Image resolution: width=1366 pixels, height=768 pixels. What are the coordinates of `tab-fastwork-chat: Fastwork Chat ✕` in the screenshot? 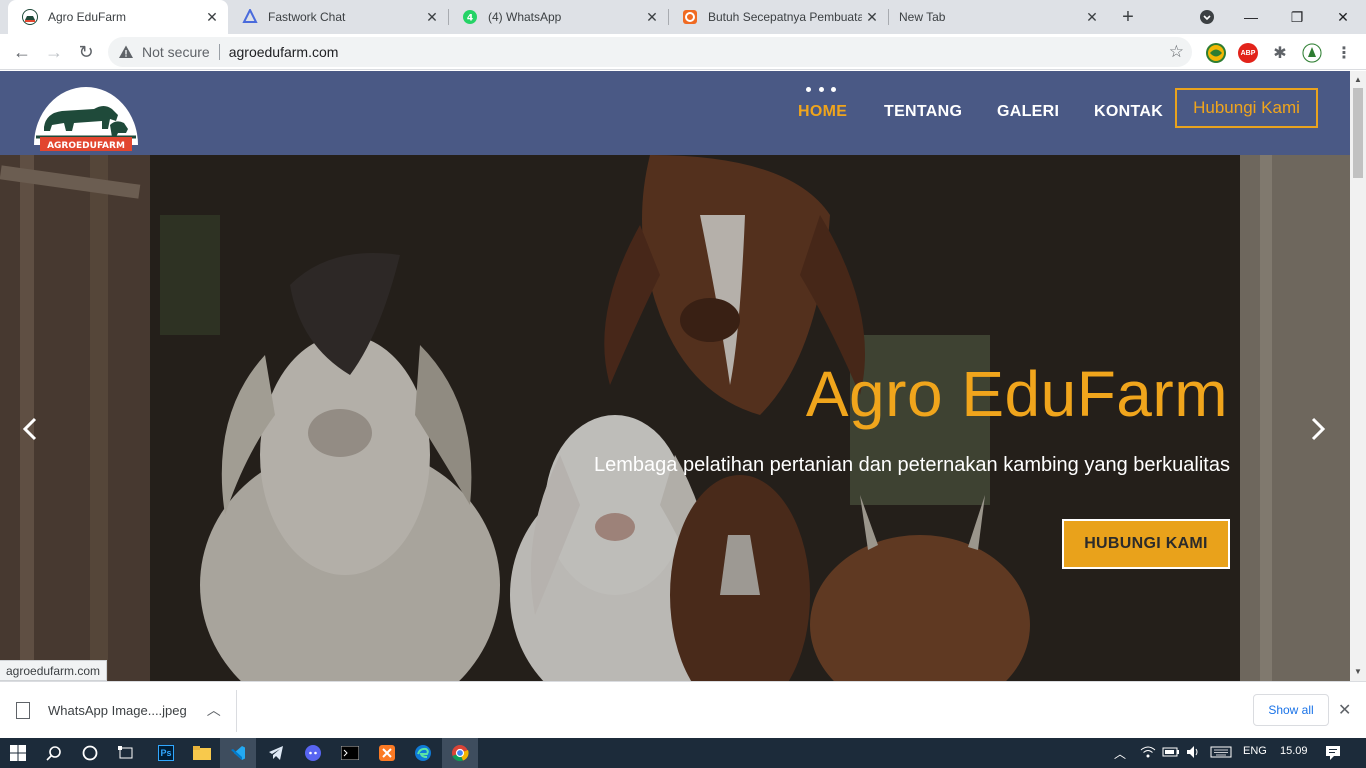 It's located at (338, 17).